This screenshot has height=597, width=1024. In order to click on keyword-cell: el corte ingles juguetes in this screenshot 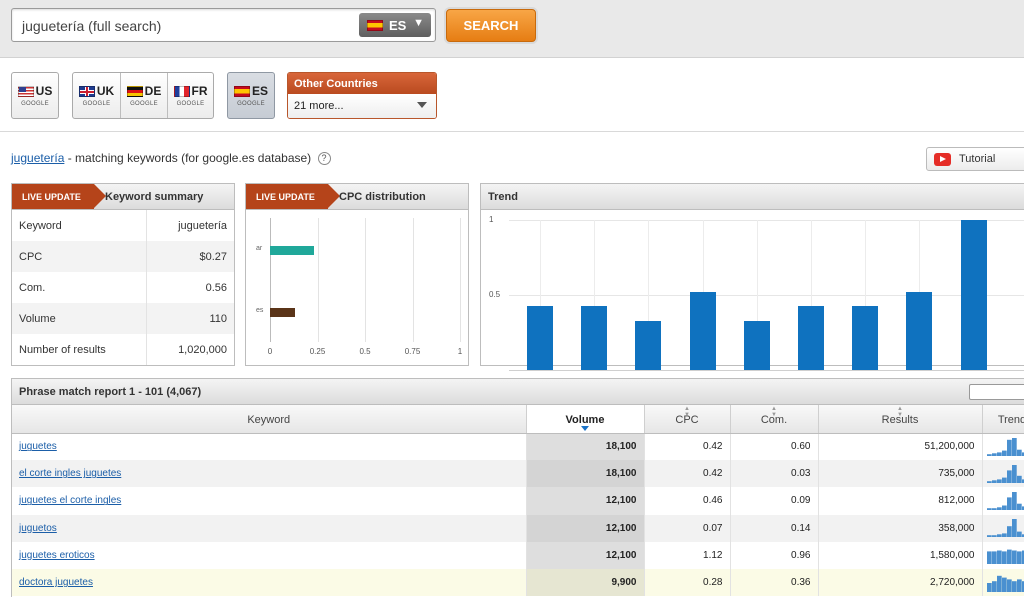, I will do `click(269, 474)`.